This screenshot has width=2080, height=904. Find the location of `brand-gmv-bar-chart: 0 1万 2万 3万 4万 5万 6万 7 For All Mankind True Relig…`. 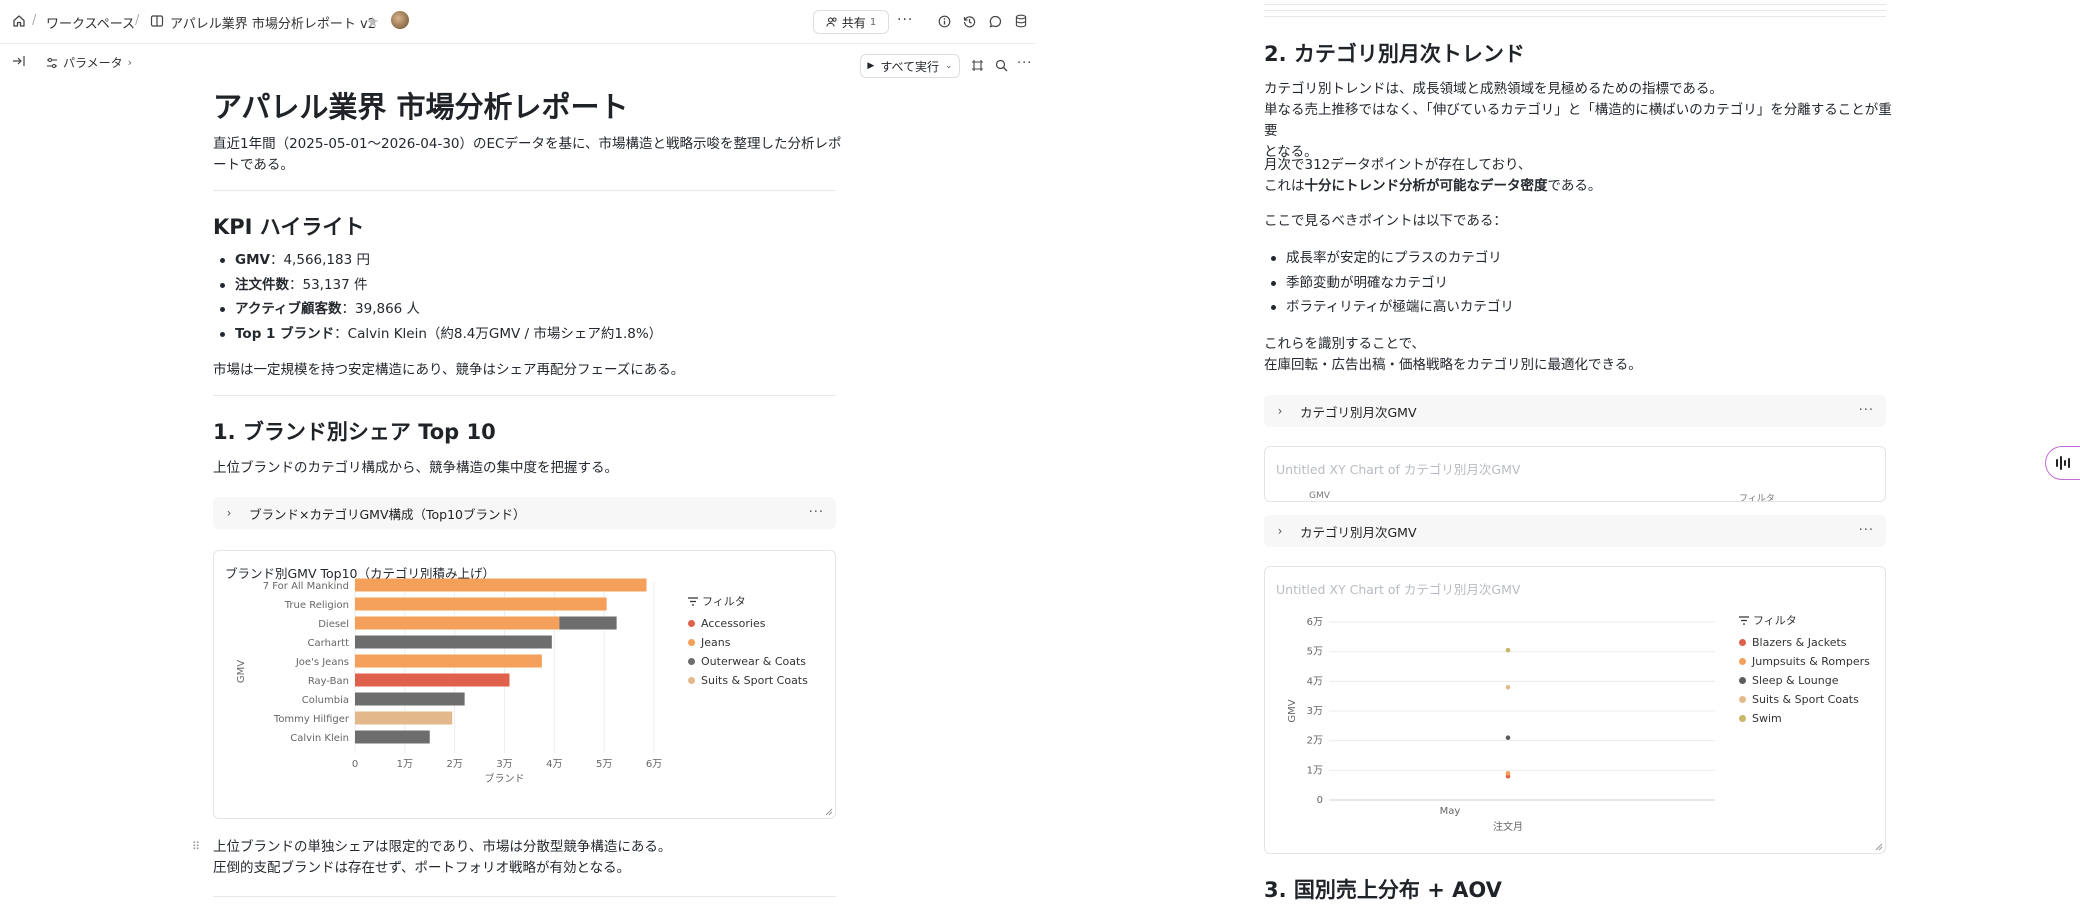

brand-gmv-bar-chart: 0 1万 2万 3万 4万 5万 6万 7 For All Mankind True Relig… is located at coordinates (449, 681).